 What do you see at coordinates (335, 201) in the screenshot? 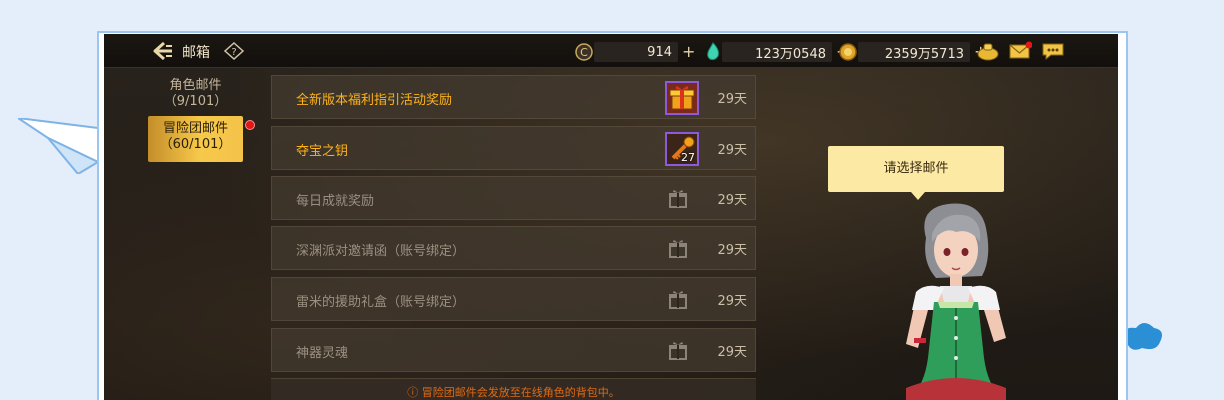
I see `mail-title: 每日成就奖励` at bounding box center [335, 201].